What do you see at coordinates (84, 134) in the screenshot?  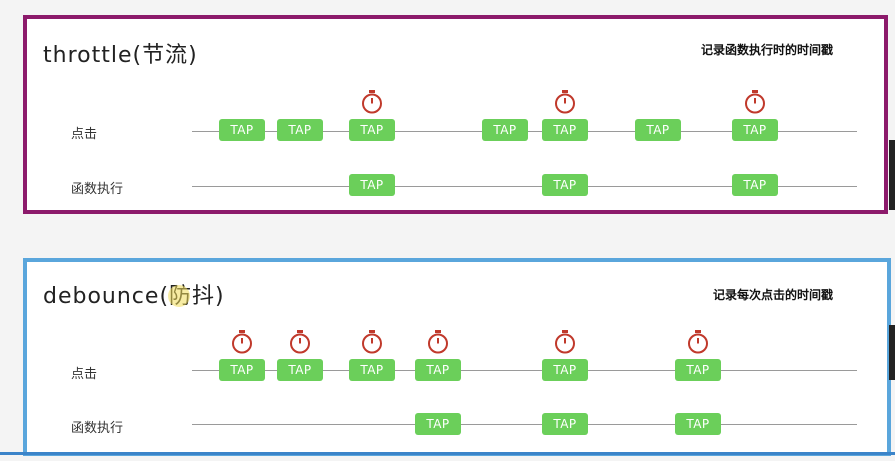 I see `throttle-click-label: 点击` at bounding box center [84, 134].